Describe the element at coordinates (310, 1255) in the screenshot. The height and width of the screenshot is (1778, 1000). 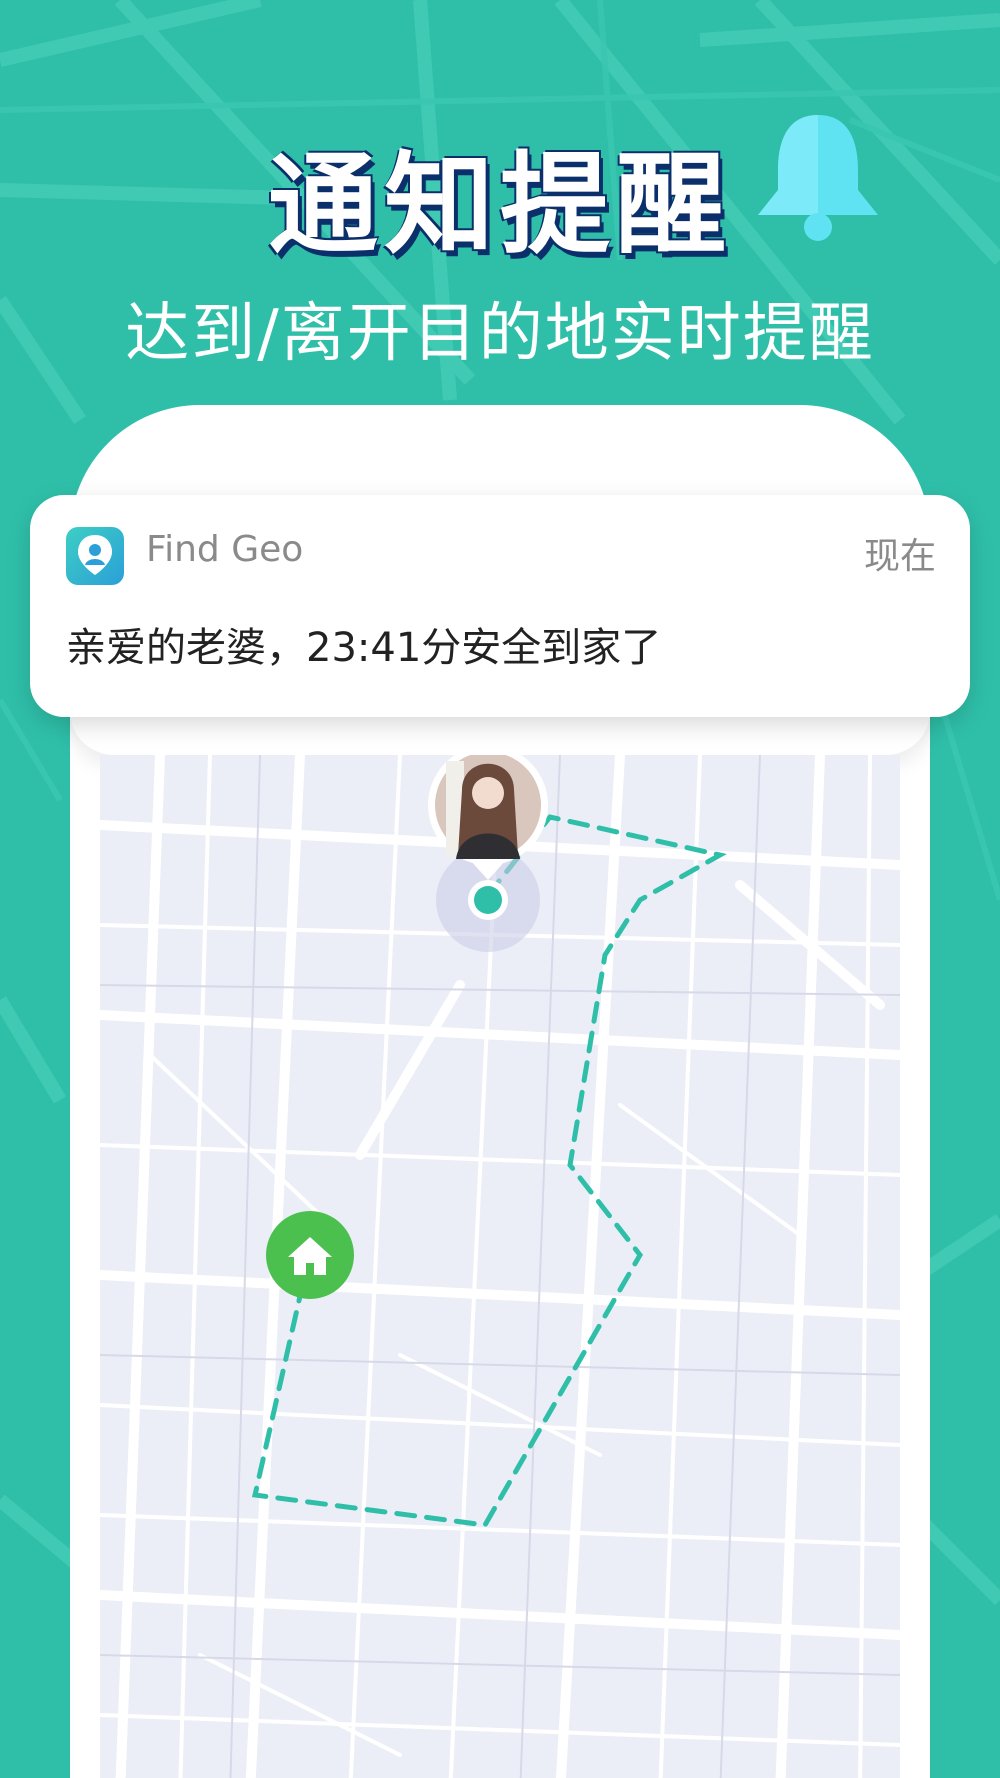
I see `home-icon` at that location.